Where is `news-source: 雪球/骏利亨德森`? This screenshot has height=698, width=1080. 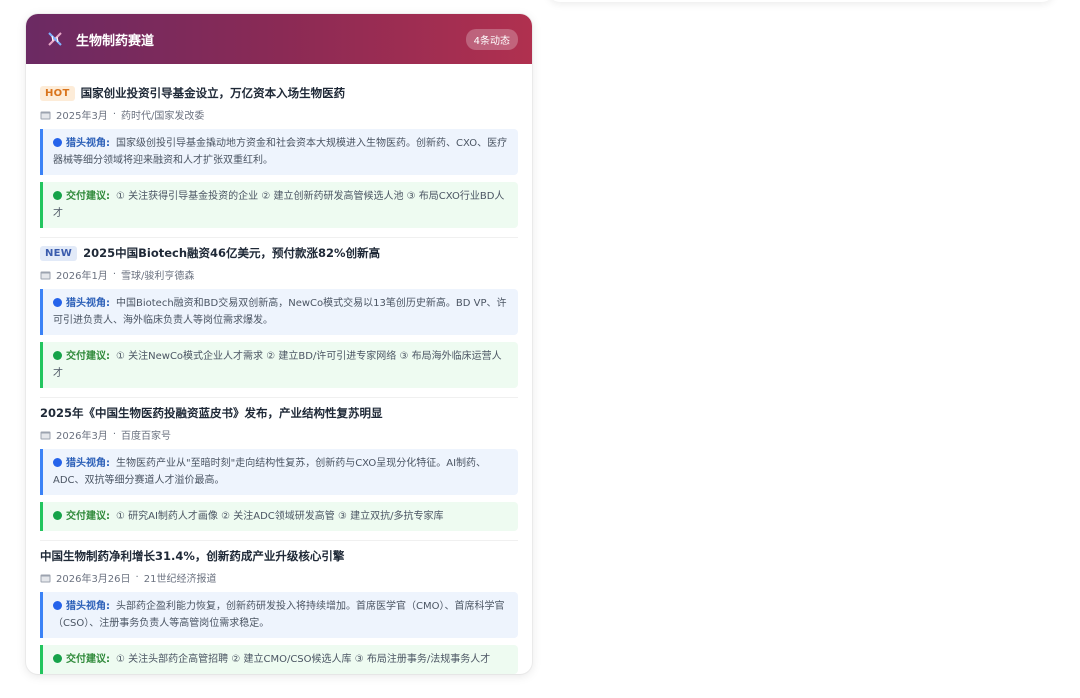
news-source: 雪球/骏利亨德森 is located at coordinates (158, 276).